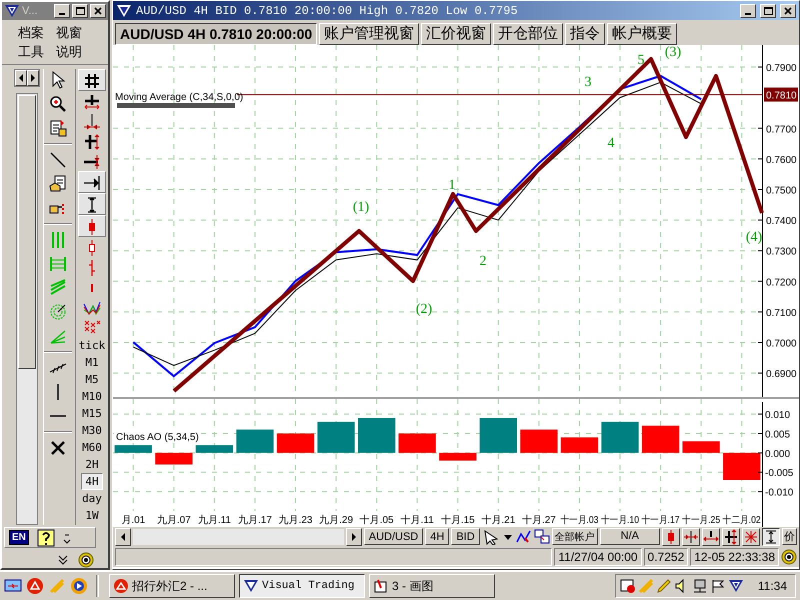  I want to click on timeframe-button: 1W, so click(92, 515).